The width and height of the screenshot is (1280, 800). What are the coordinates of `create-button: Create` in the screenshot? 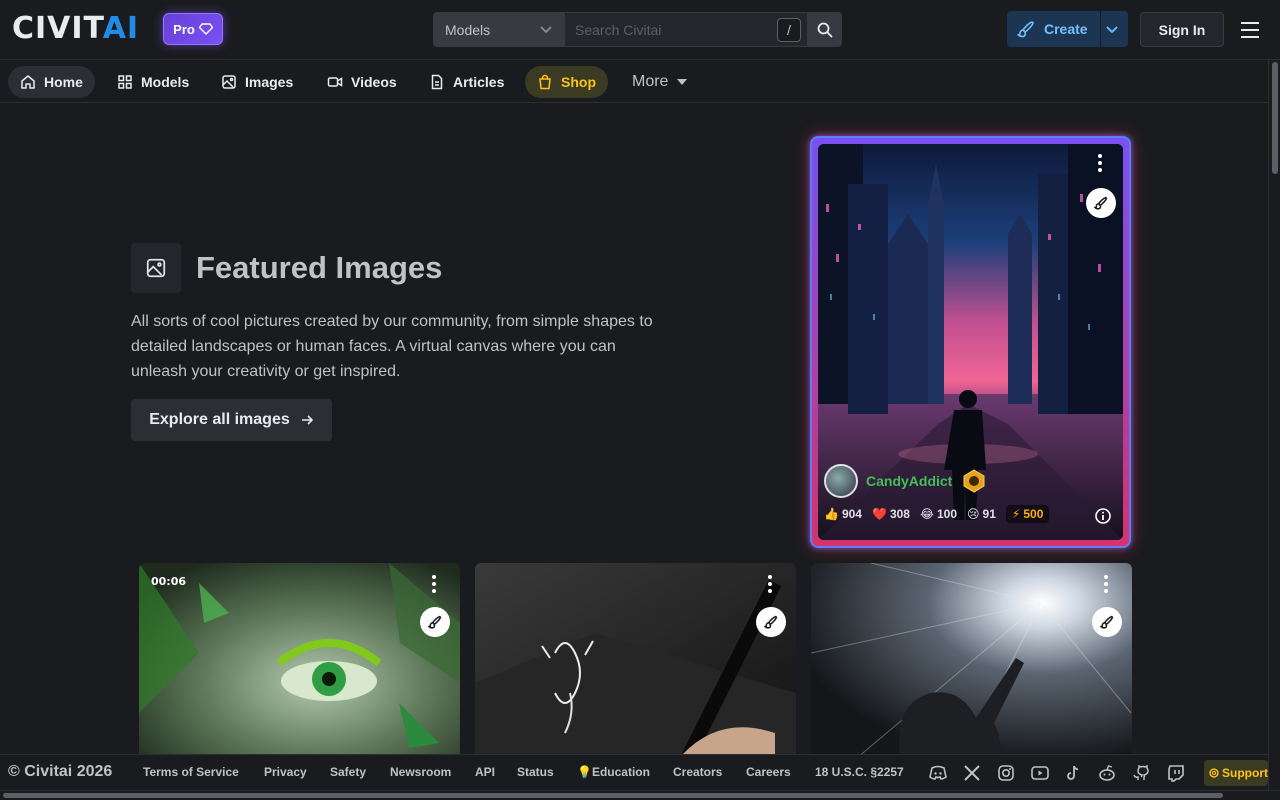 It's located at (1067, 29).